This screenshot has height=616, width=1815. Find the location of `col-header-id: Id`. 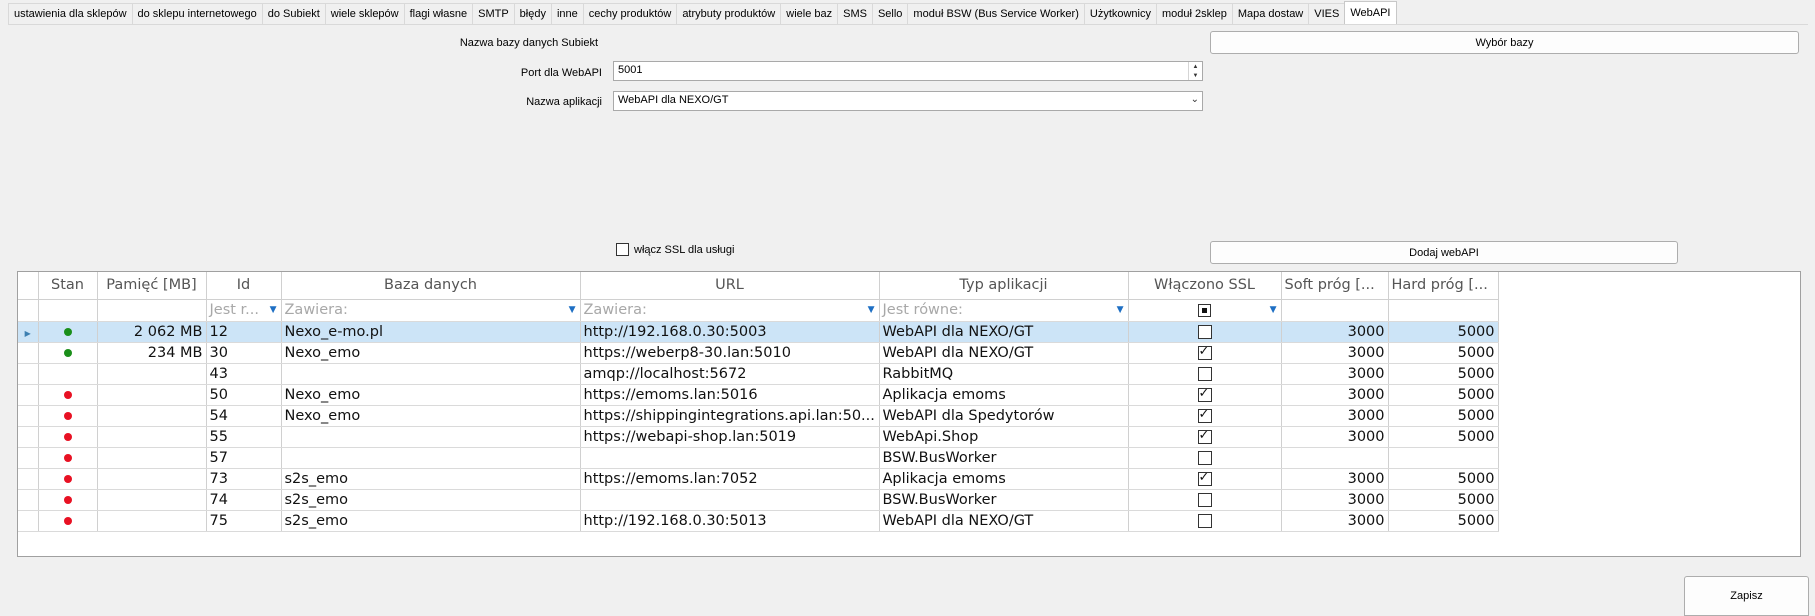

col-header-id: Id is located at coordinates (244, 286).